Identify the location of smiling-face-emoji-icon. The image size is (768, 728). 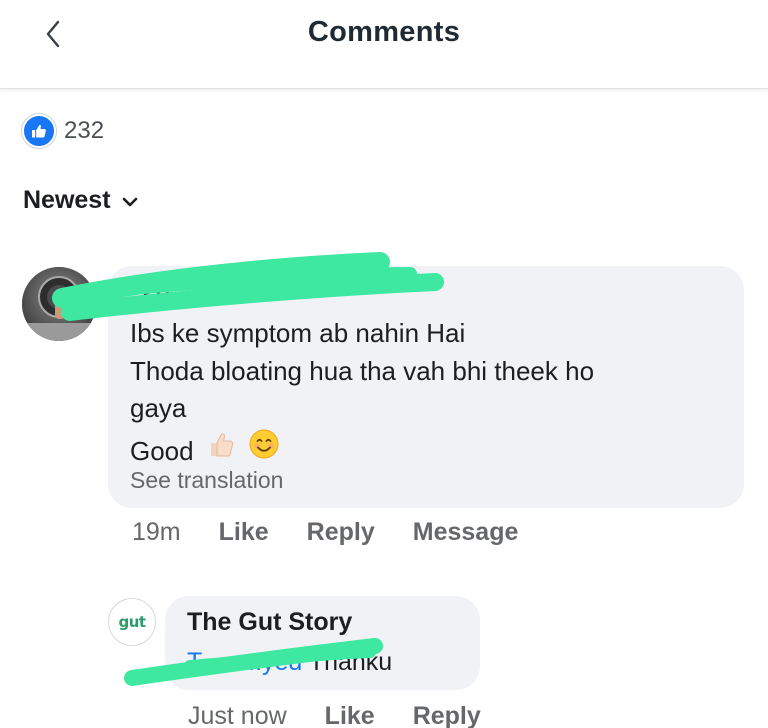
(264, 449).